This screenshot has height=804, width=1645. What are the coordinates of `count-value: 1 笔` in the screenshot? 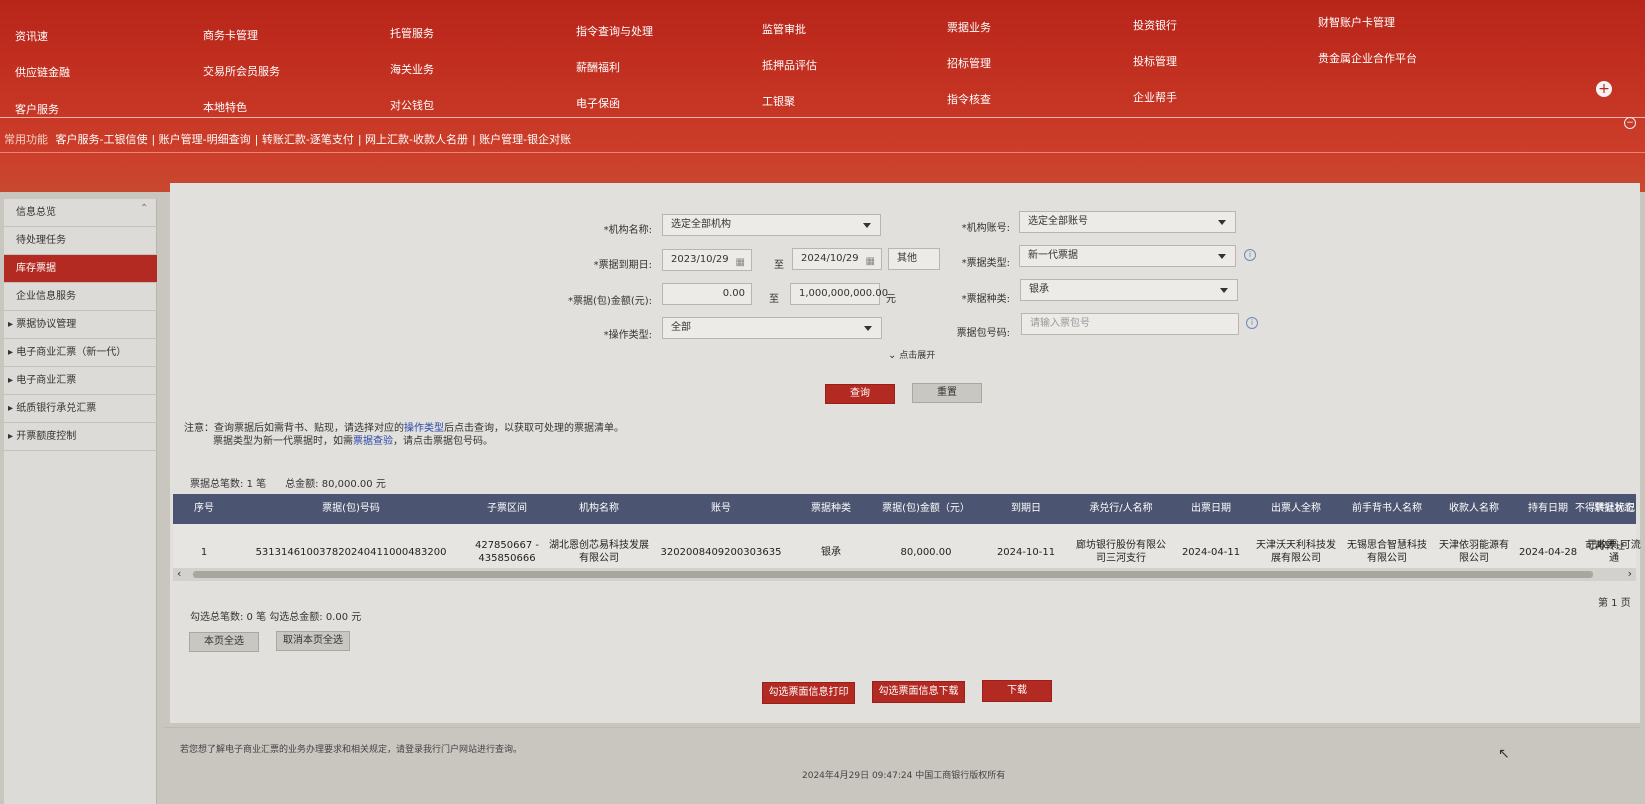 It's located at (256, 484).